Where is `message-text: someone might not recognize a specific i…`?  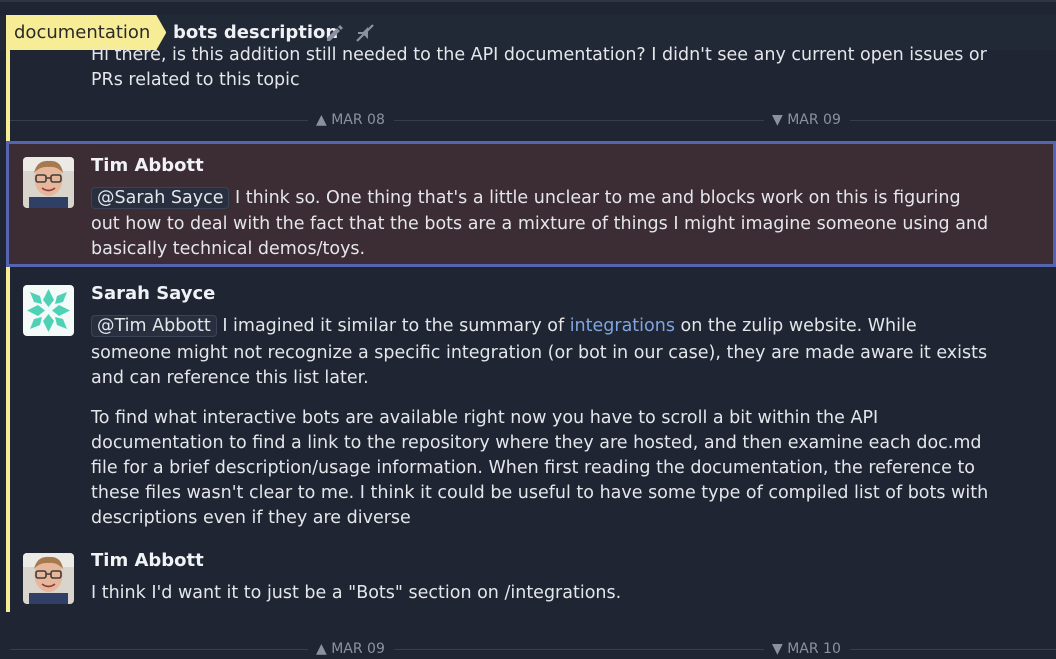
message-text: someone might not recognize a specific i… is located at coordinates (539, 353).